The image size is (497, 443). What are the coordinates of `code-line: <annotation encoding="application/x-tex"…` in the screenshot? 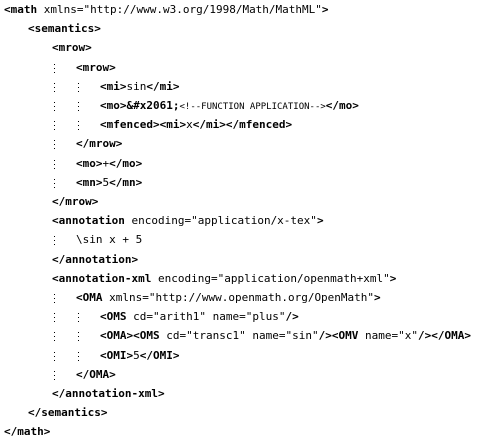 It's located at (248, 221).